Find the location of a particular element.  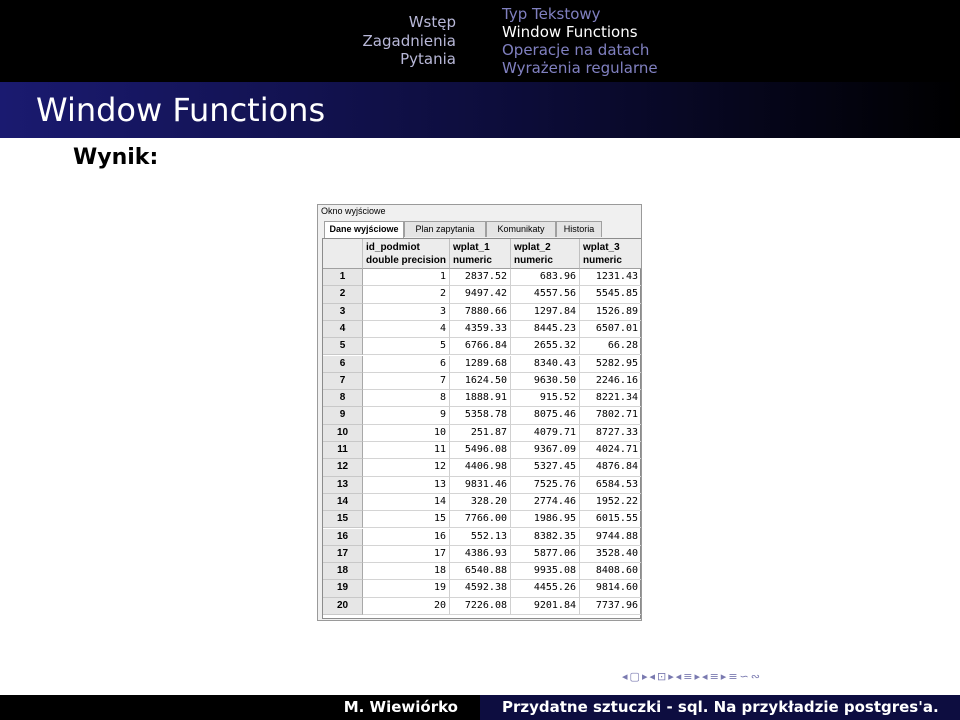

row-number: 14 is located at coordinates (343, 502).